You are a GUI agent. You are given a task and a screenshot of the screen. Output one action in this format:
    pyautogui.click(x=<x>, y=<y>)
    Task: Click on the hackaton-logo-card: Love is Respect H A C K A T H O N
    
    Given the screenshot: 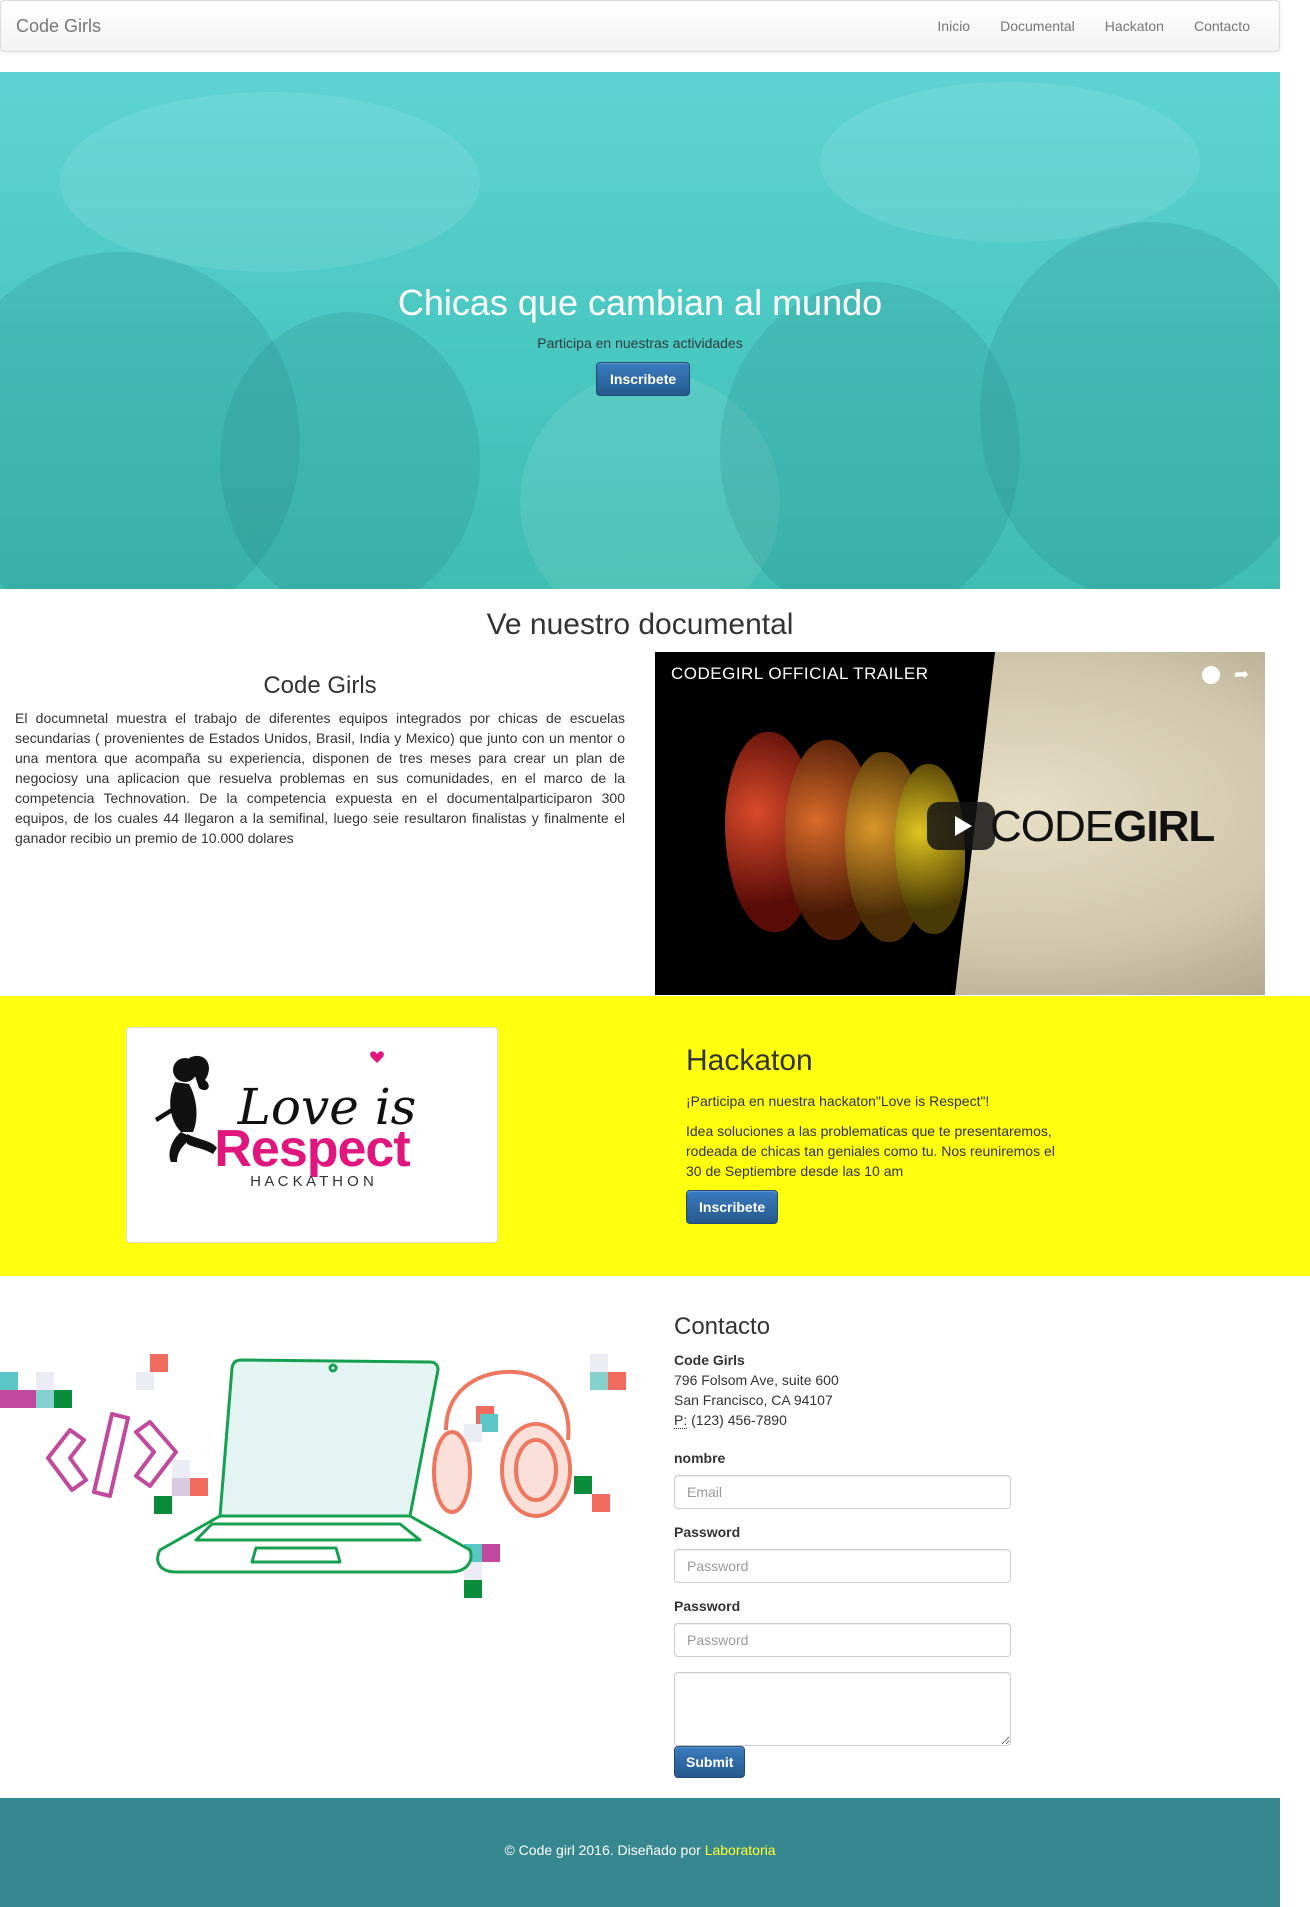 What is the action you would take?
    pyautogui.click(x=312, y=1135)
    